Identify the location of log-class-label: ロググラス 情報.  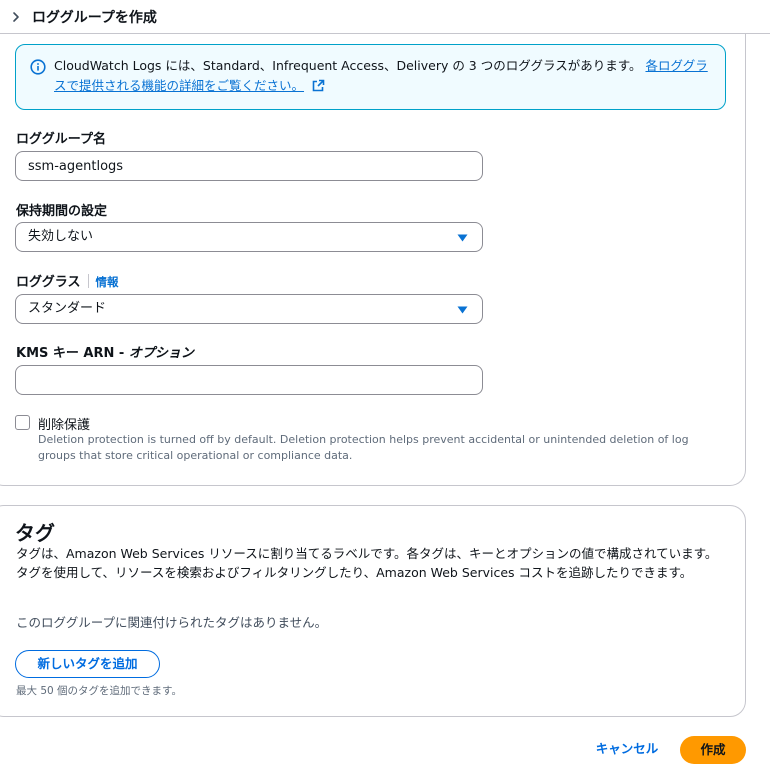
(67, 280).